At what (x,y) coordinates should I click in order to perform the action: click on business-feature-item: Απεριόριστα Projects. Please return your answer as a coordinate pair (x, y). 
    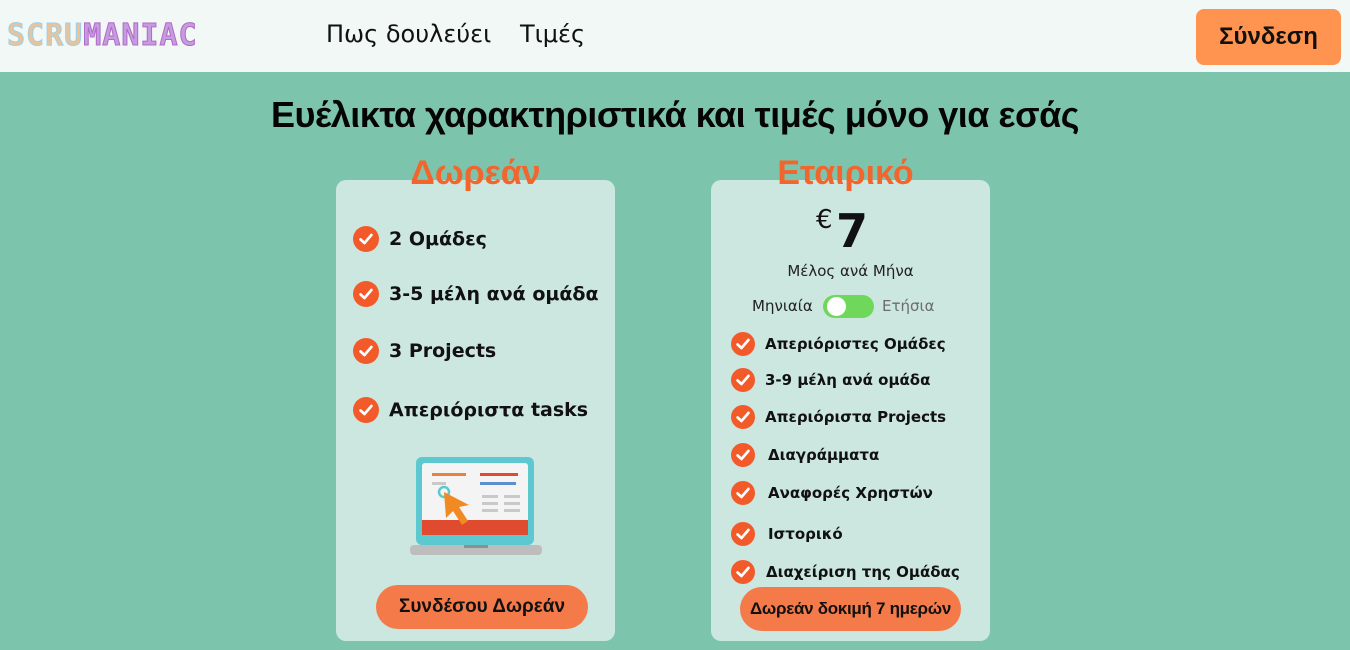
    Looking at the image, I should click on (838, 417).